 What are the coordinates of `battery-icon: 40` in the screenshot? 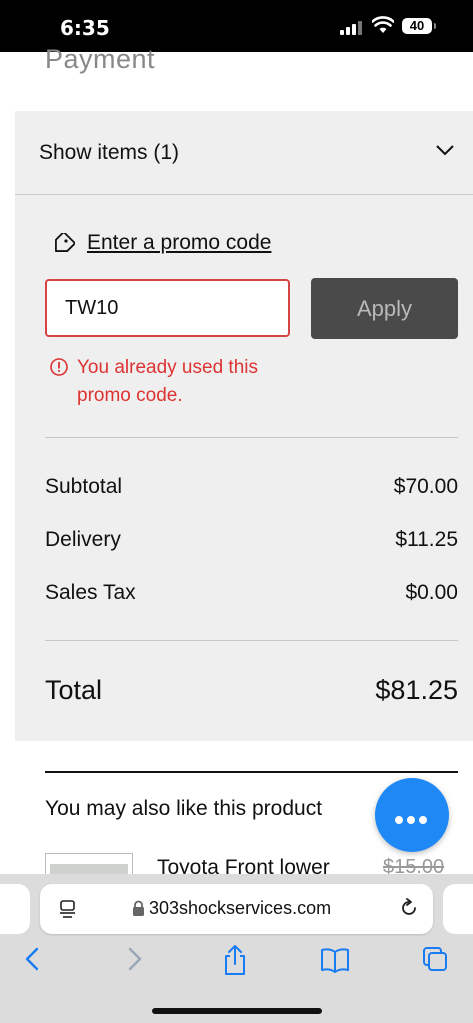 It's located at (419, 26).